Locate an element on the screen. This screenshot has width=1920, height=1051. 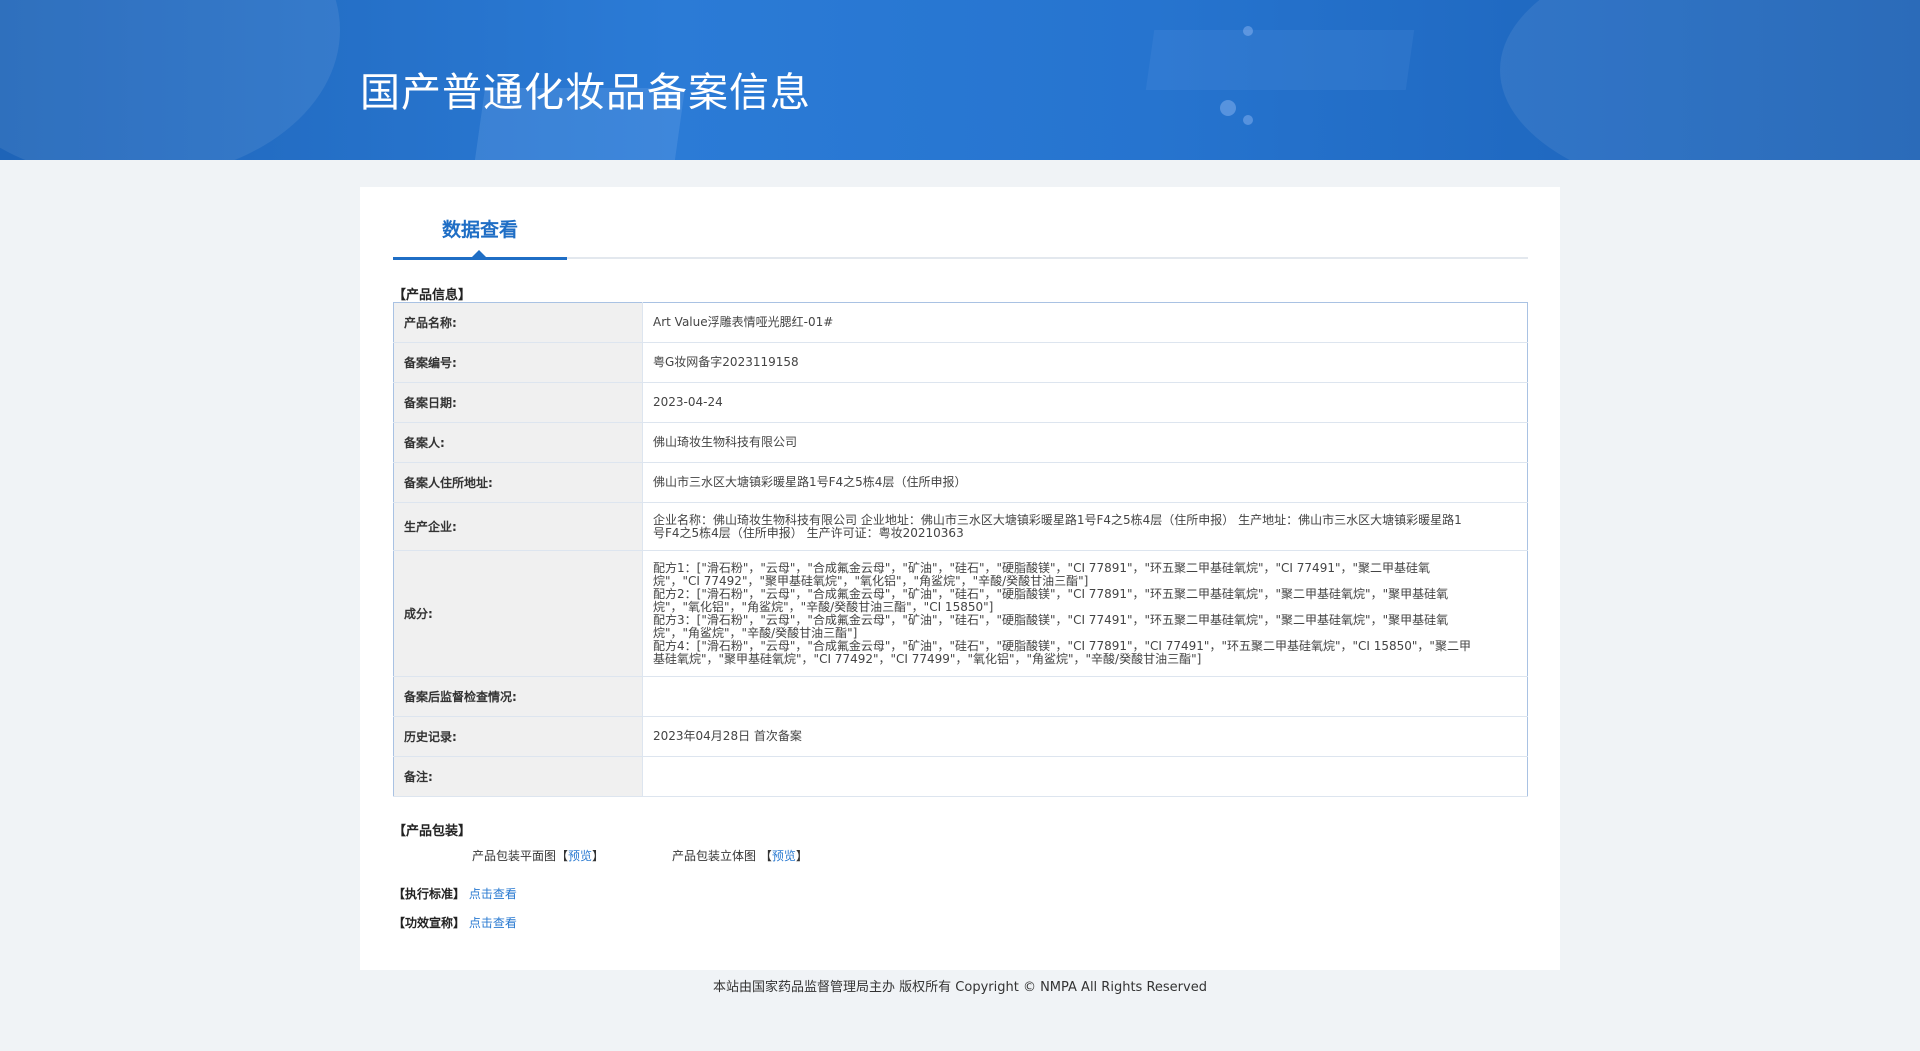
tab-bar: 数据查看 is located at coordinates (960, 223).